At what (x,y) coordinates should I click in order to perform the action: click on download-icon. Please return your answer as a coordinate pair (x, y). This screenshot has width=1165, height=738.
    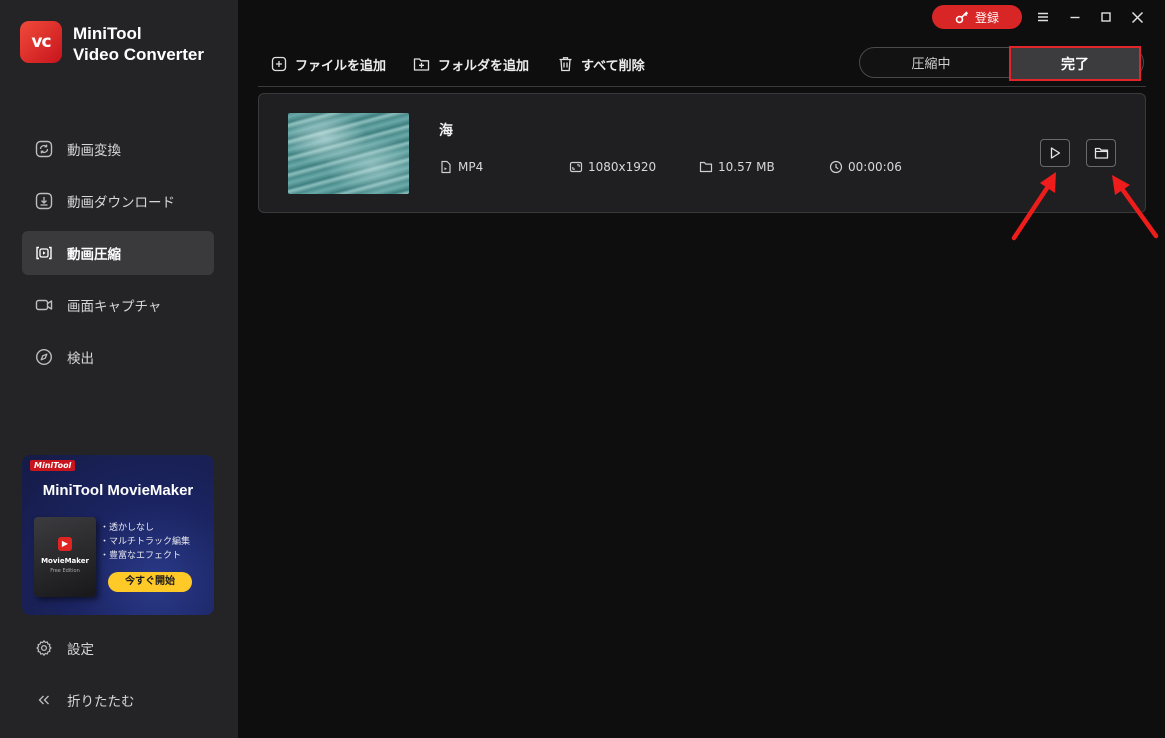
    Looking at the image, I should click on (44, 201).